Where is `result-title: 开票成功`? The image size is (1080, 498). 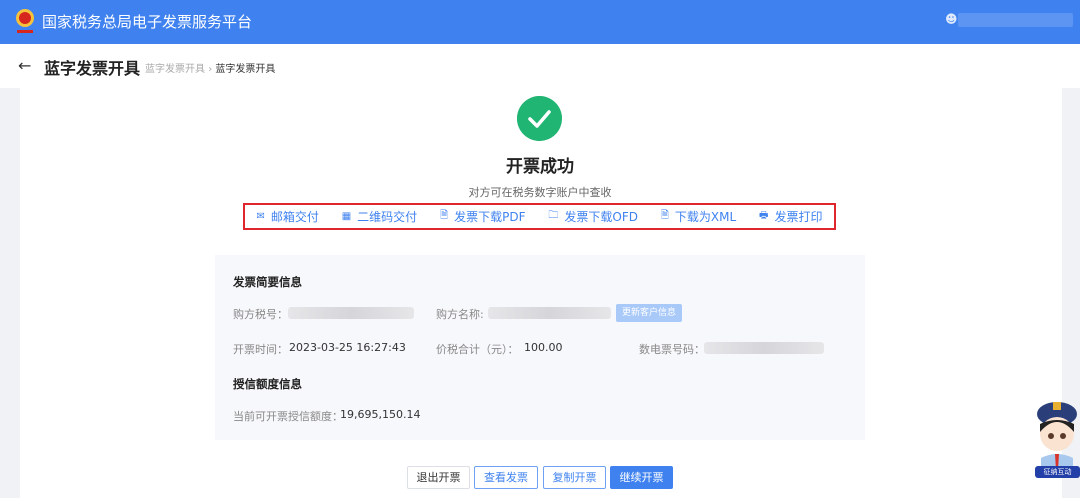
result-title: 开票成功 is located at coordinates (540, 167).